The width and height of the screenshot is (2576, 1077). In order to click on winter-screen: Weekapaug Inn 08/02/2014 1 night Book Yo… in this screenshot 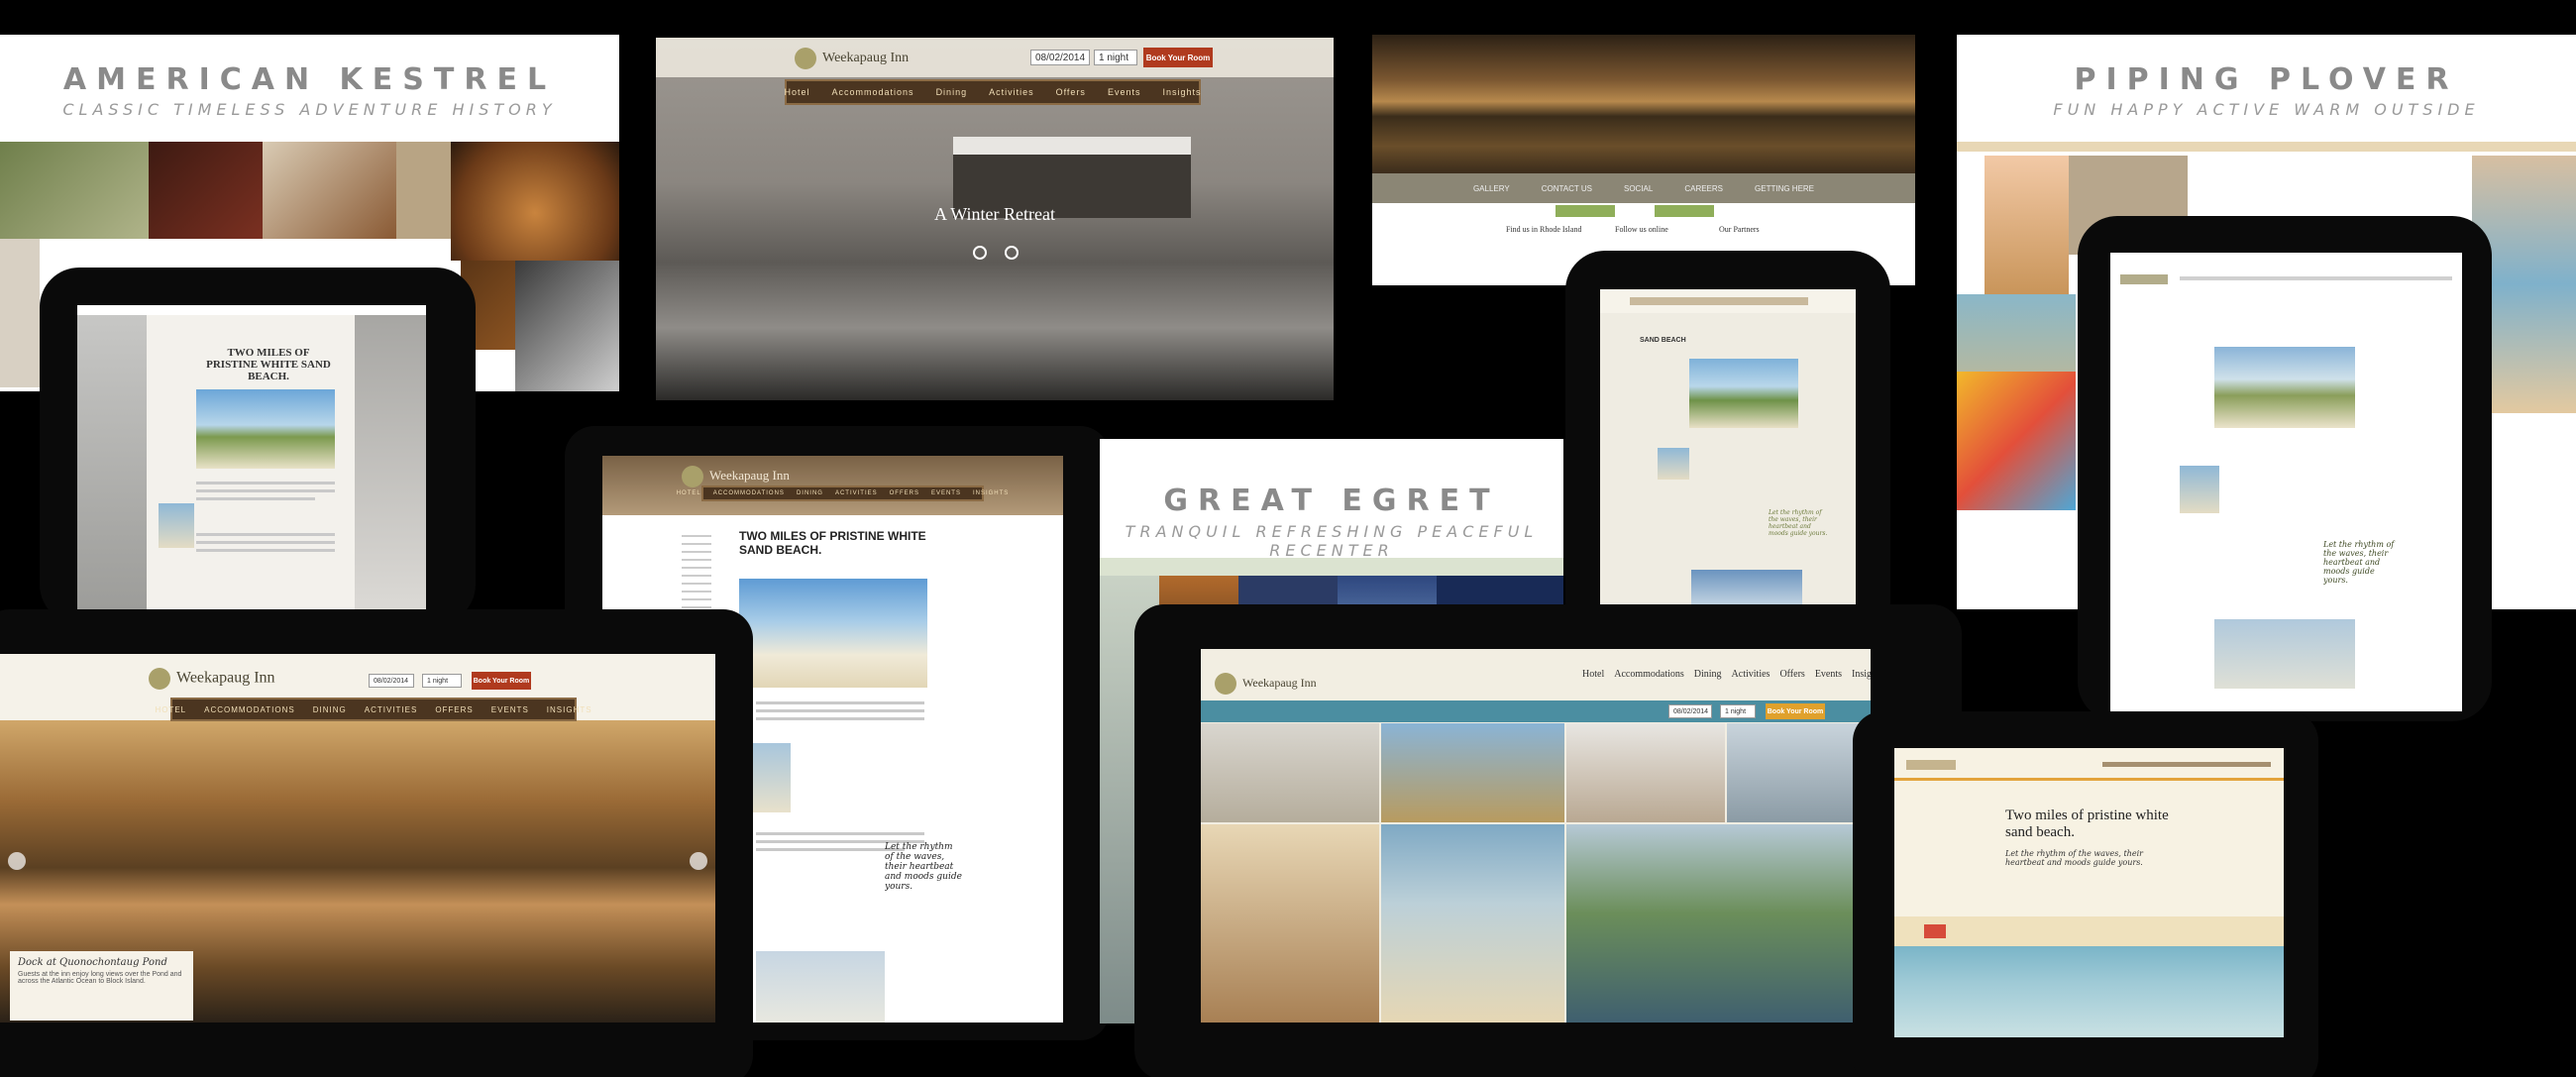, I will do `click(995, 219)`.